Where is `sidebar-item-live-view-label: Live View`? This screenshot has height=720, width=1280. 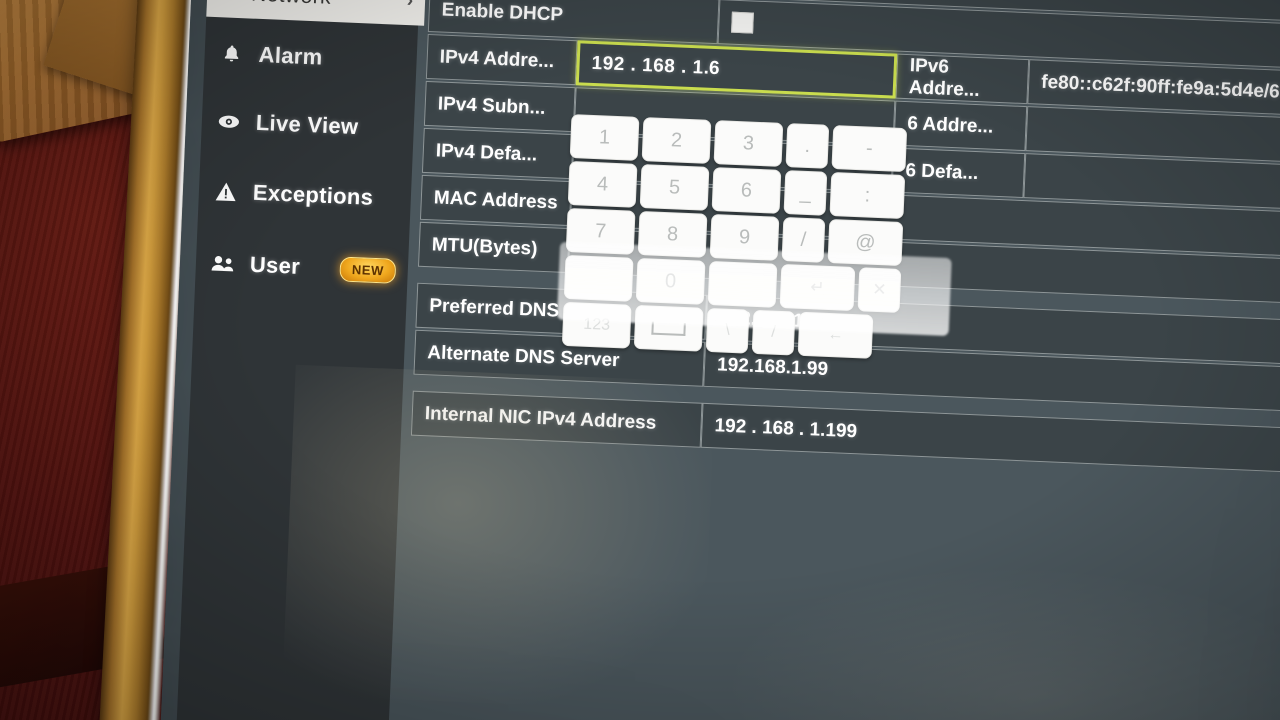
sidebar-item-live-view-label: Live View is located at coordinates (307, 124).